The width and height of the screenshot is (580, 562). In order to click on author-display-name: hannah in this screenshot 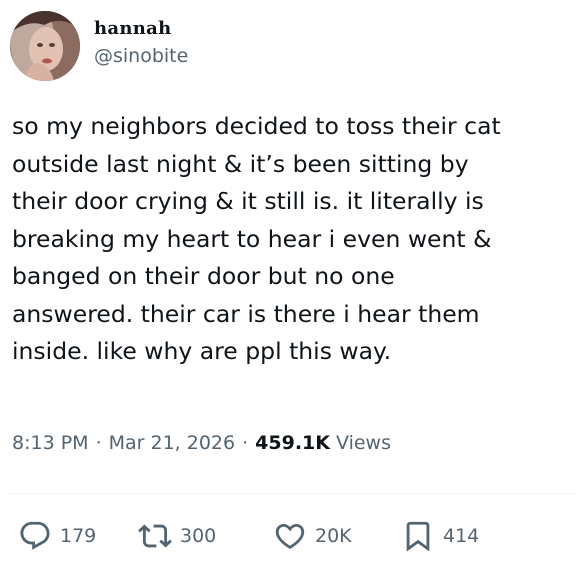, I will do `click(141, 29)`.